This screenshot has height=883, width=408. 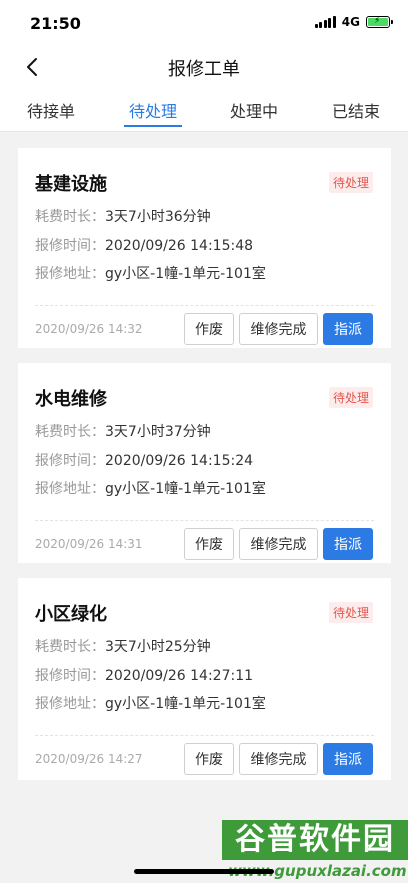 I want to click on status-indicators: 4G ⚡, so click(x=353, y=22).